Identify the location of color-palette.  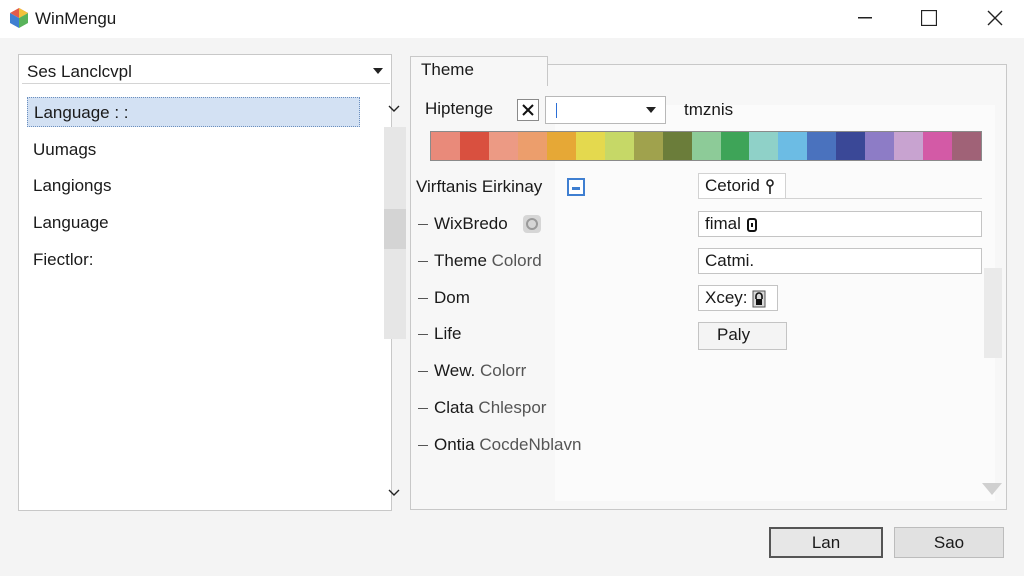
(706, 146).